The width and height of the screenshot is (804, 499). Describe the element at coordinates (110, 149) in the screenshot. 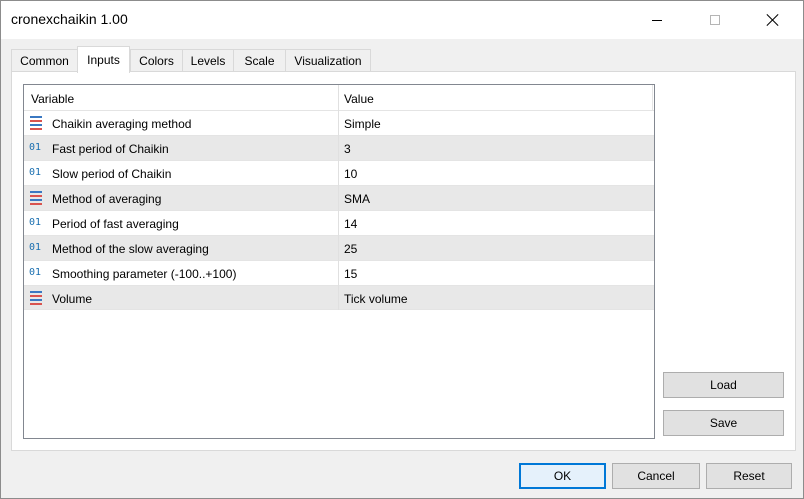

I see `row-variable: Fast period of Chaikin` at that location.